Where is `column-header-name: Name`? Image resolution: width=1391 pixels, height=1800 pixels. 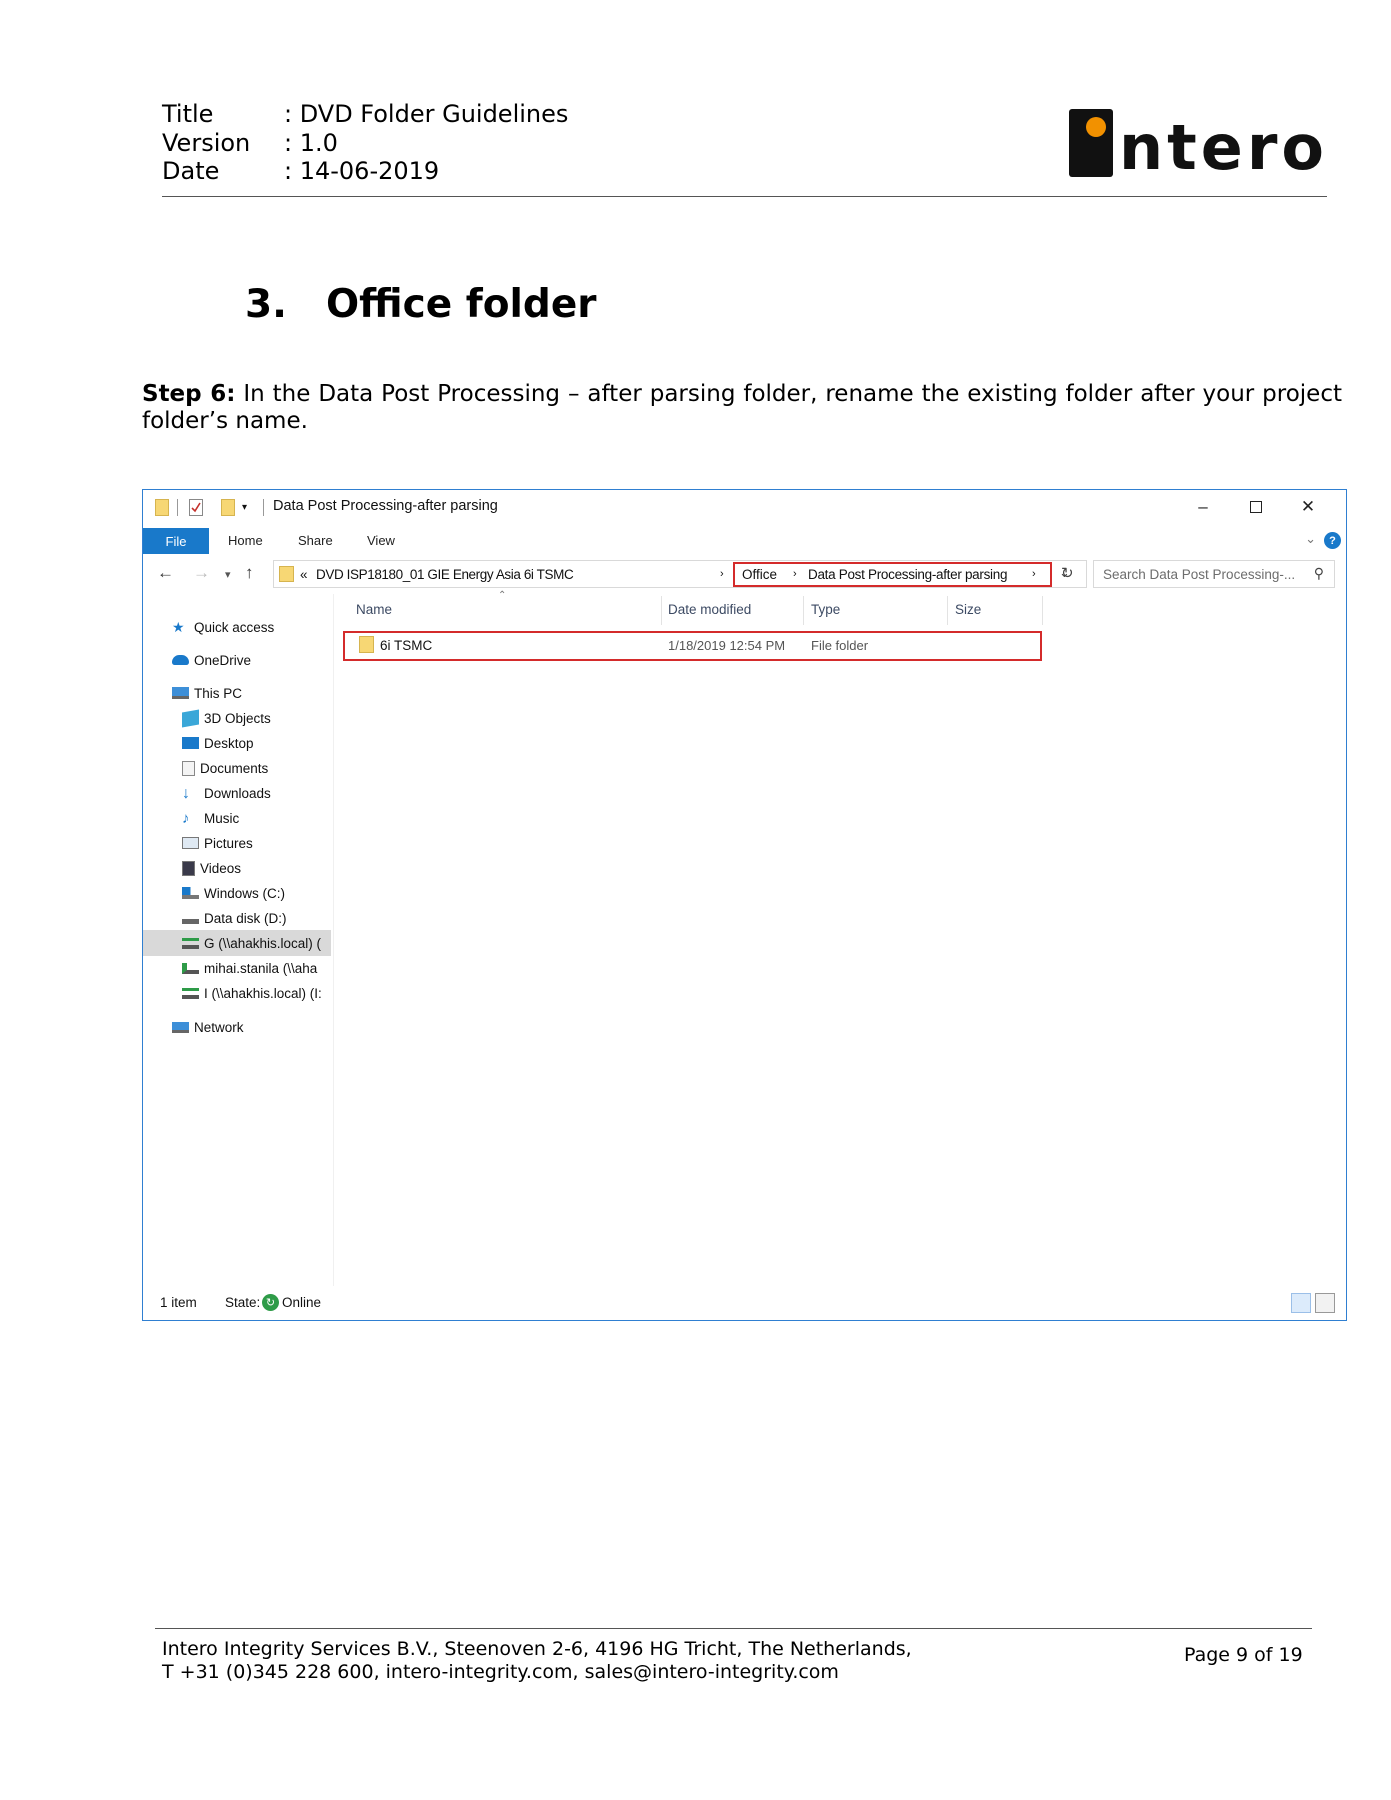 column-header-name: Name is located at coordinates (374, 609).